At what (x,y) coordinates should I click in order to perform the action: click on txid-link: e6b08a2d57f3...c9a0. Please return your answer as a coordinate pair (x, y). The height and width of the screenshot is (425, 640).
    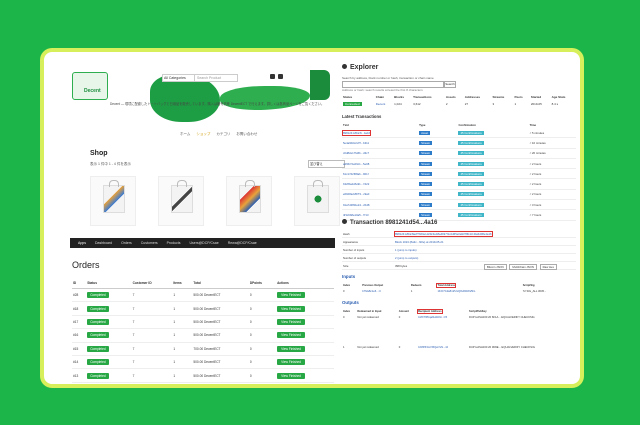
    Looking at the image, I should click on (380, 195).